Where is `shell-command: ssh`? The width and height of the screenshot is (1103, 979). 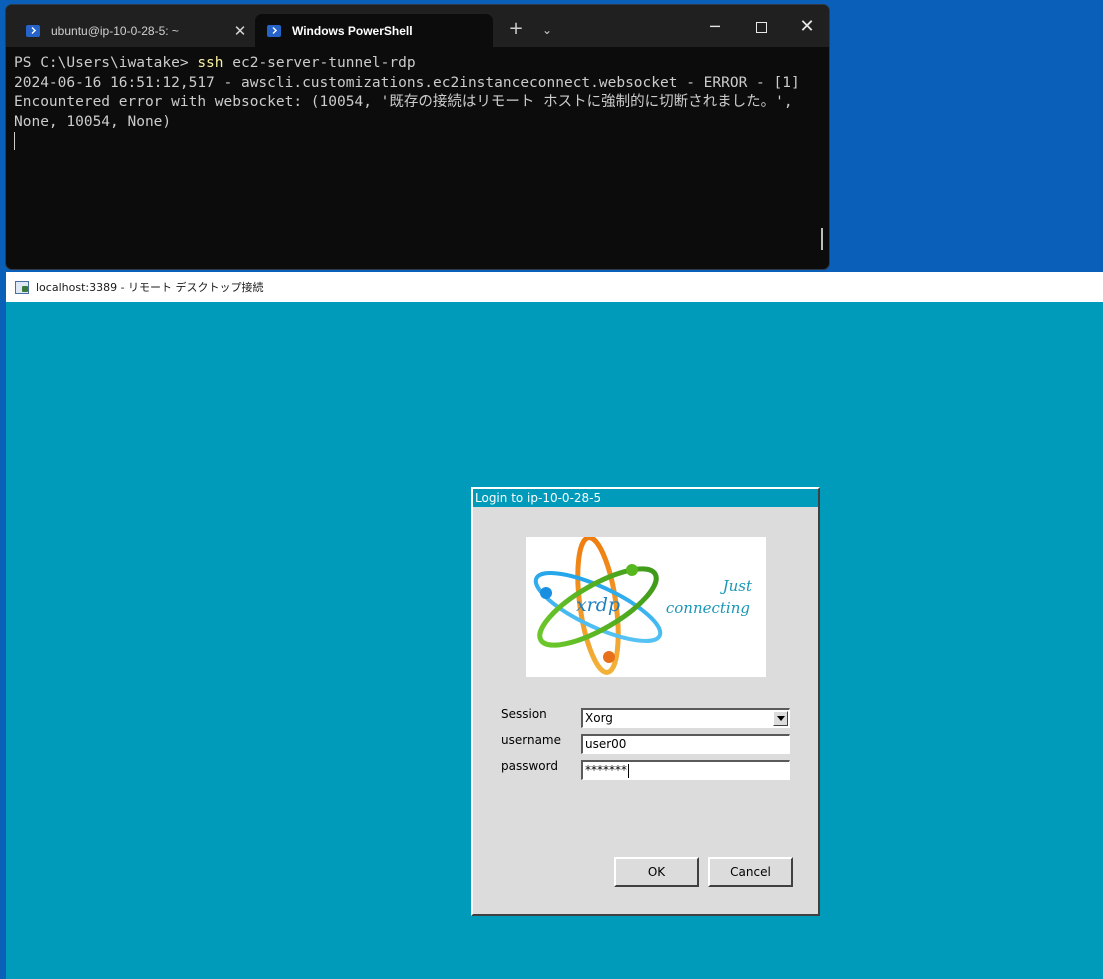 shell-command: ssh is located at coordinates (210, 63).